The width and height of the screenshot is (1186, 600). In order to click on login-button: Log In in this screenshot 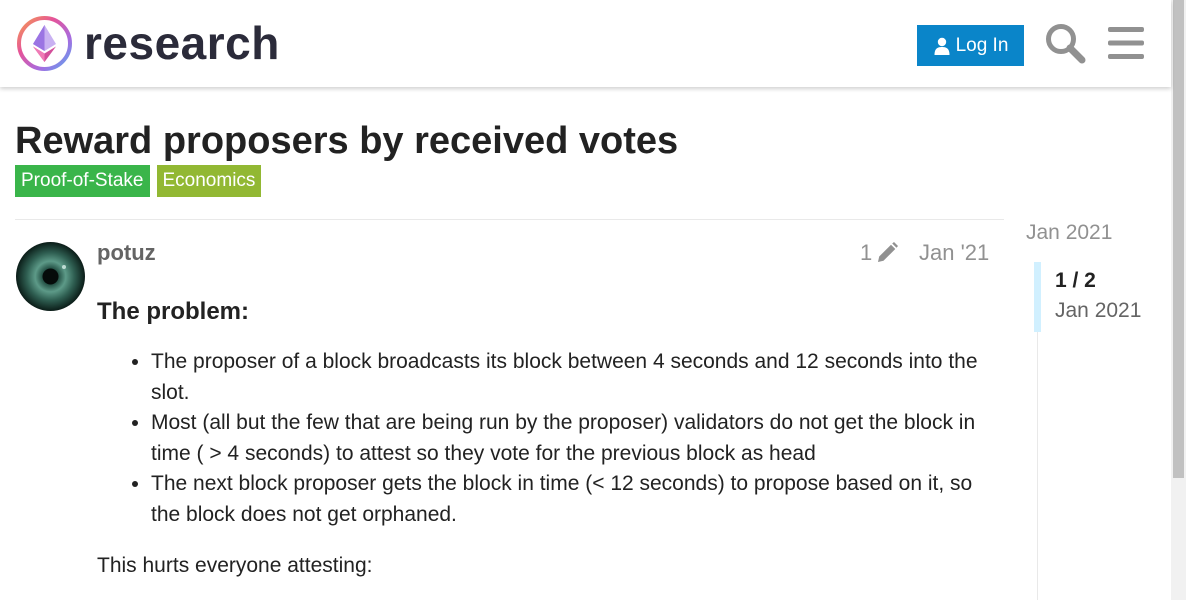, I will do `click(970, 45)`.